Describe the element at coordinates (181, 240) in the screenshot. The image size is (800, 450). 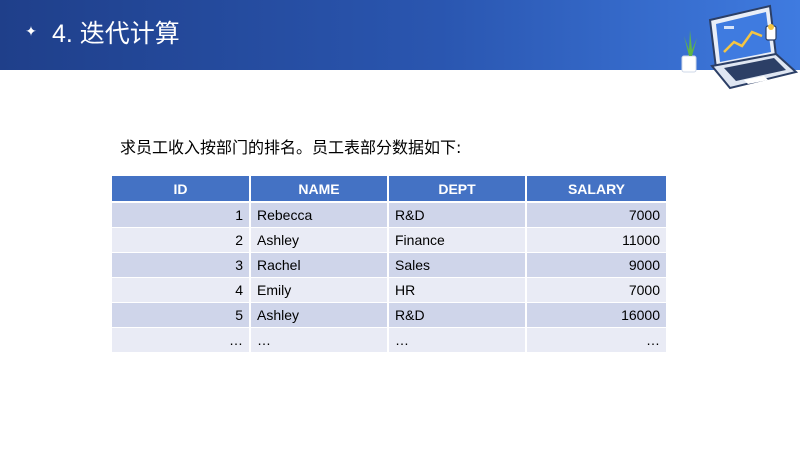
I see `cell-id: 2` at that location.